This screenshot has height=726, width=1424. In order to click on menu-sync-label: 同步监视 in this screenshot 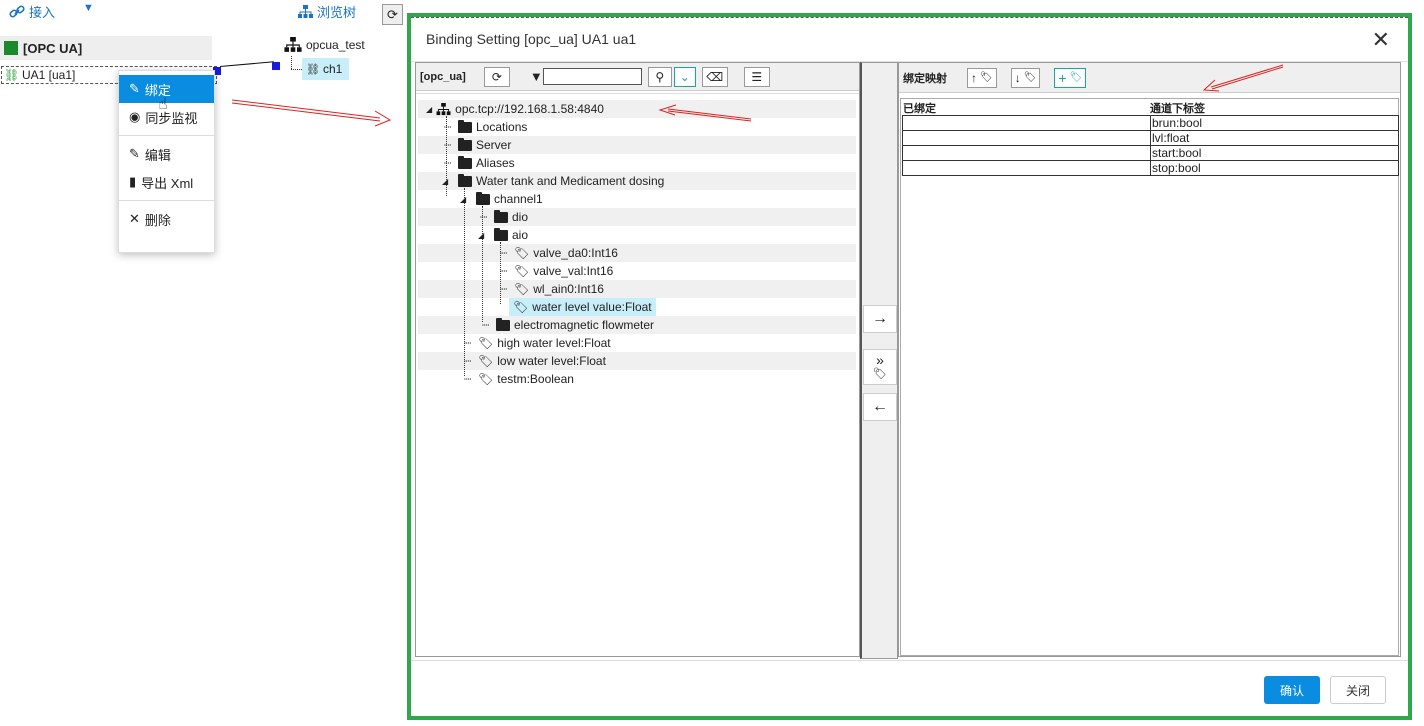, I will do `click(171, 118)`.